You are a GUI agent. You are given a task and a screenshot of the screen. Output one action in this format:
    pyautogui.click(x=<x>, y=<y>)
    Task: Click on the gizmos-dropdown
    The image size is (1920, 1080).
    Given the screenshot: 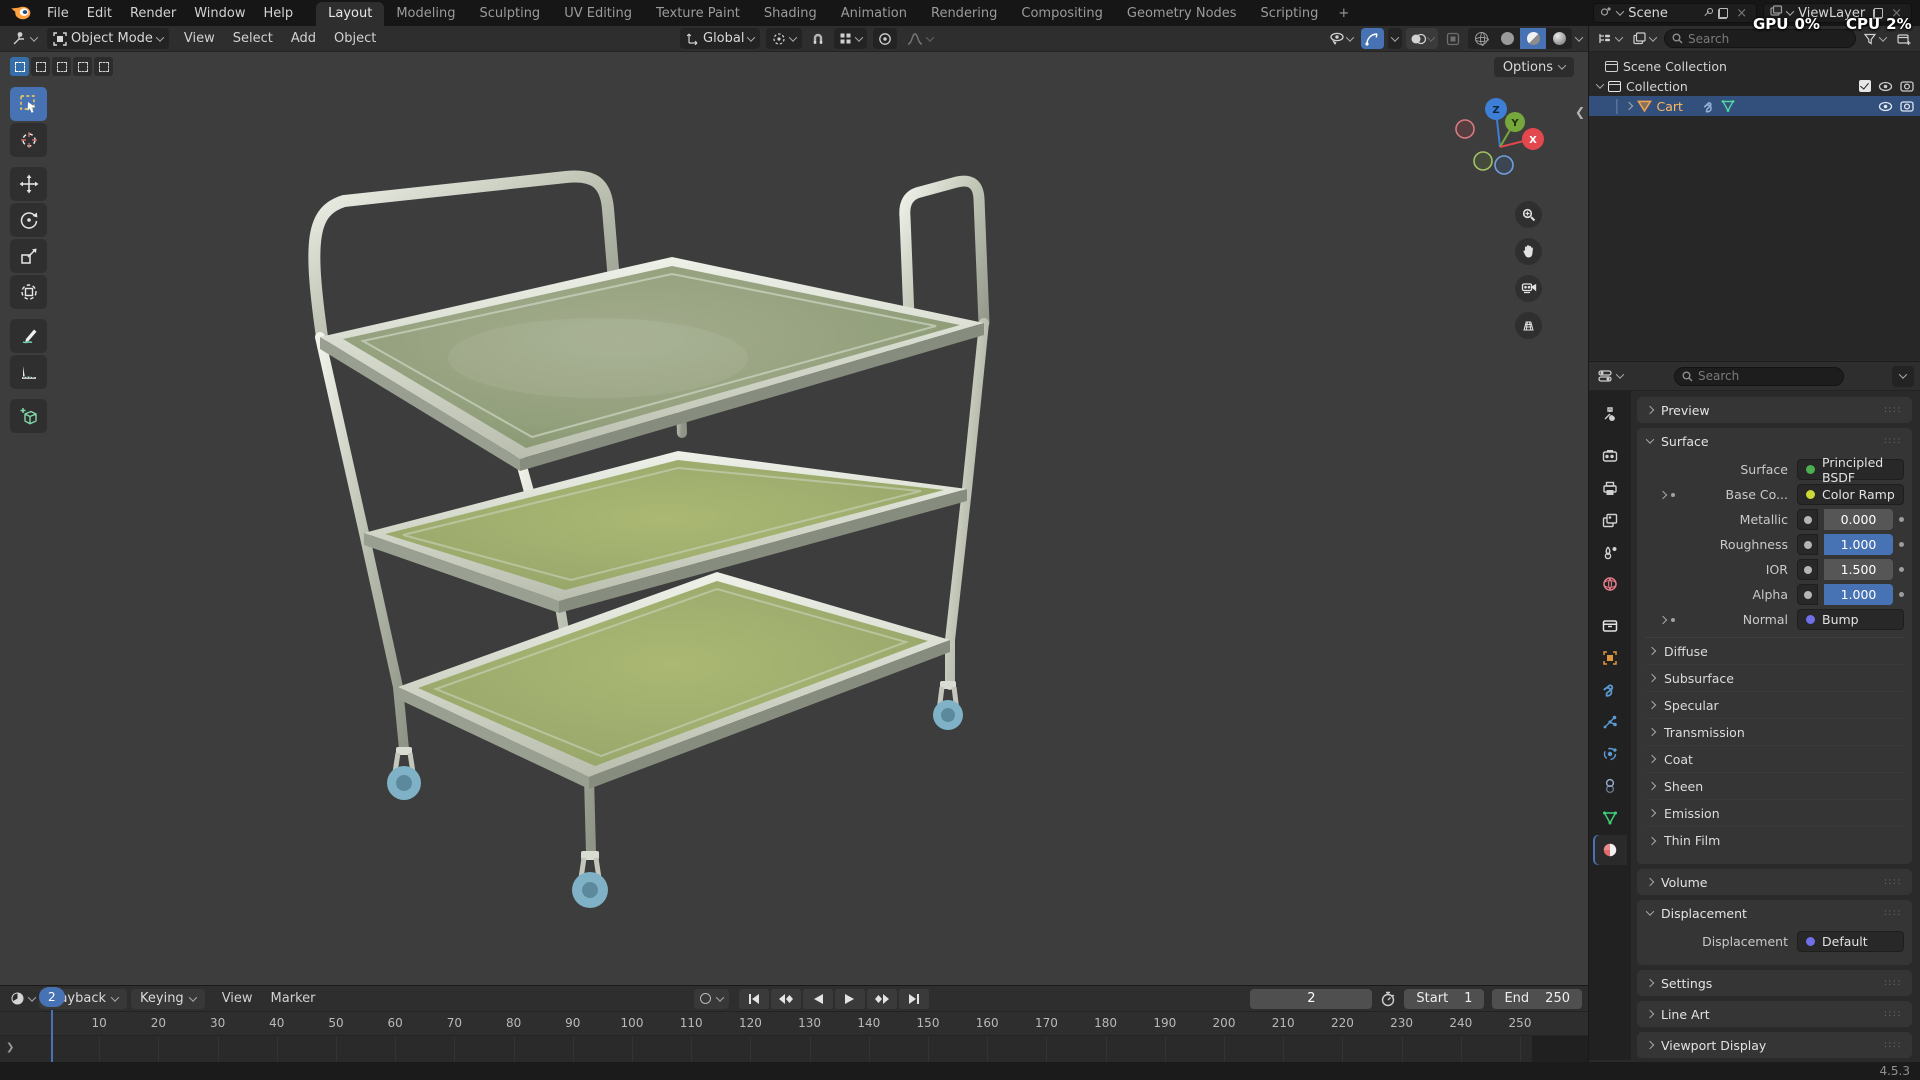 What is the action you would take?
    pyautogui.click(x=1395, y=38)
    